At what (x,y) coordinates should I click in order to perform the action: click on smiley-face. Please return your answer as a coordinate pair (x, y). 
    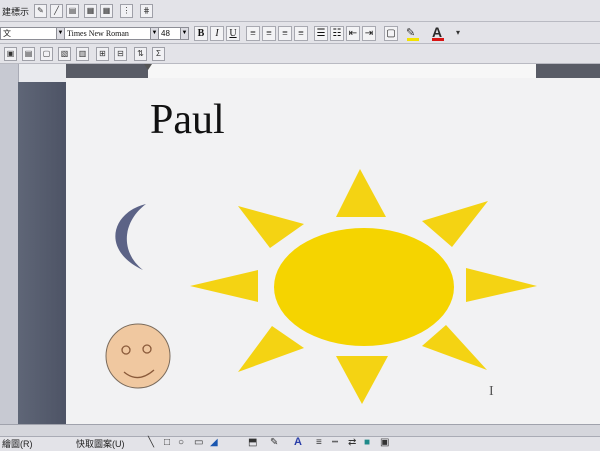
    Looking at the image, I should click on (138, 356).